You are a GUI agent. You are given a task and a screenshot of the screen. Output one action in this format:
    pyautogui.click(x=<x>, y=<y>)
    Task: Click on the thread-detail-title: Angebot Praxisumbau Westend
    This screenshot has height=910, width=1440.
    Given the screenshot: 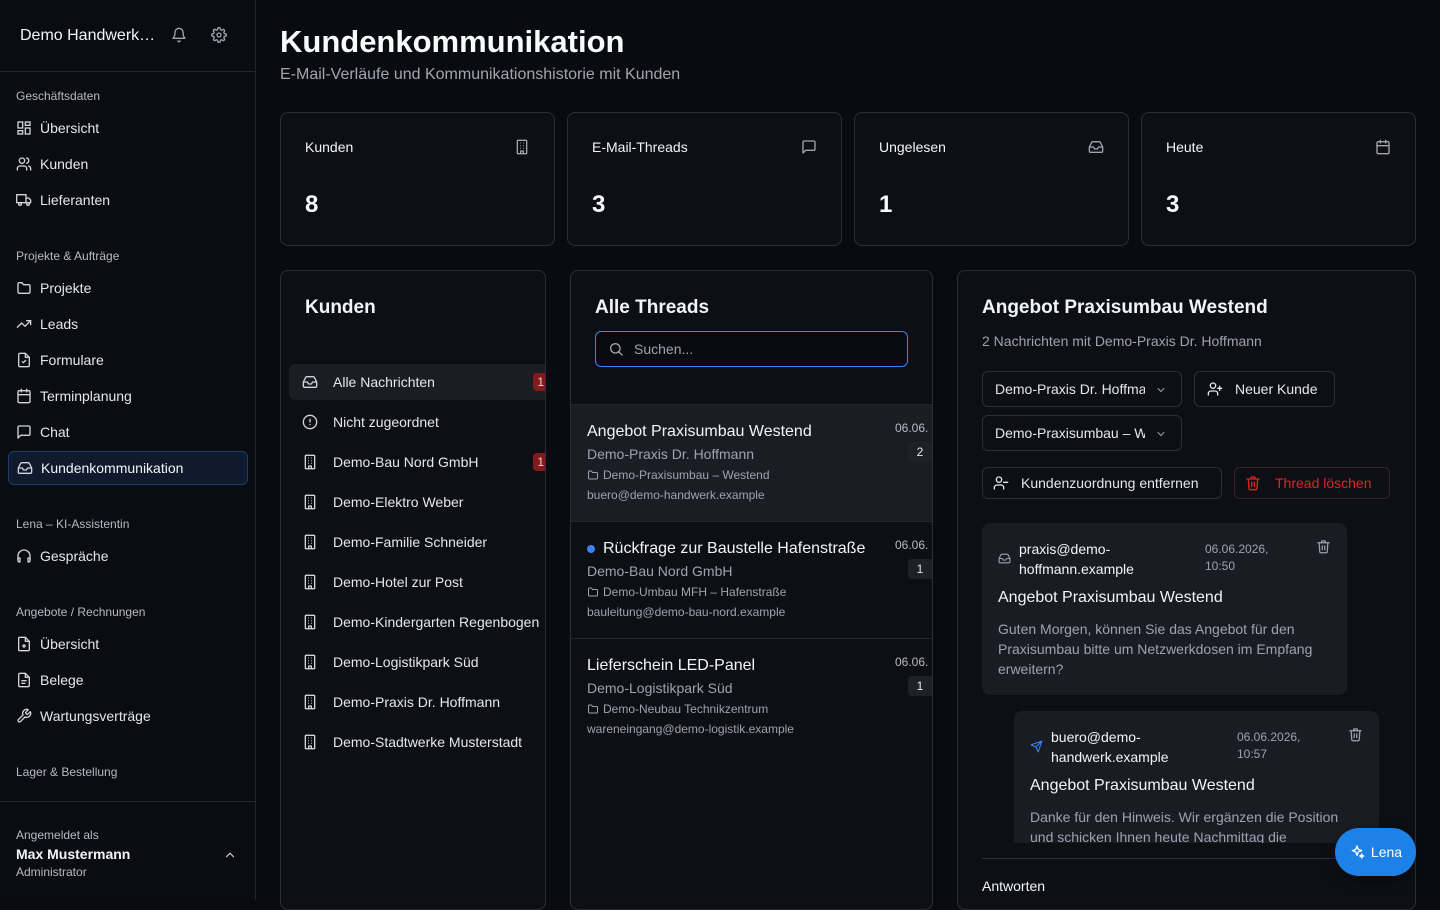 What is the action you would take?
    pyautogui.click(x=1125, y=307)
    